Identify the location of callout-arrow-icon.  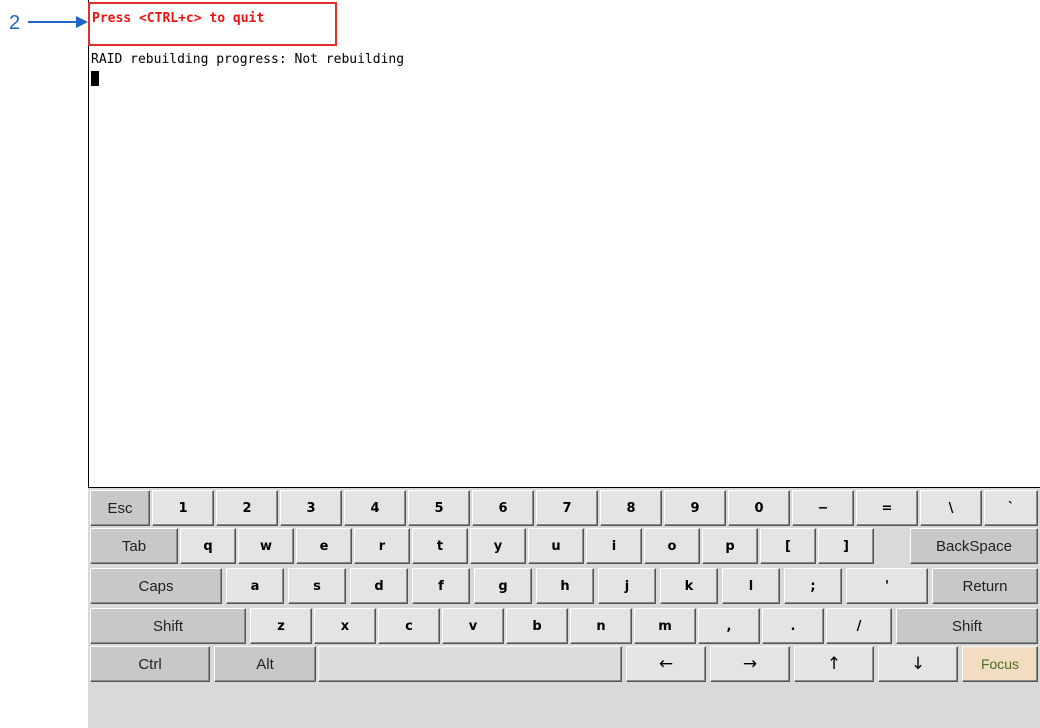
(58, 22).